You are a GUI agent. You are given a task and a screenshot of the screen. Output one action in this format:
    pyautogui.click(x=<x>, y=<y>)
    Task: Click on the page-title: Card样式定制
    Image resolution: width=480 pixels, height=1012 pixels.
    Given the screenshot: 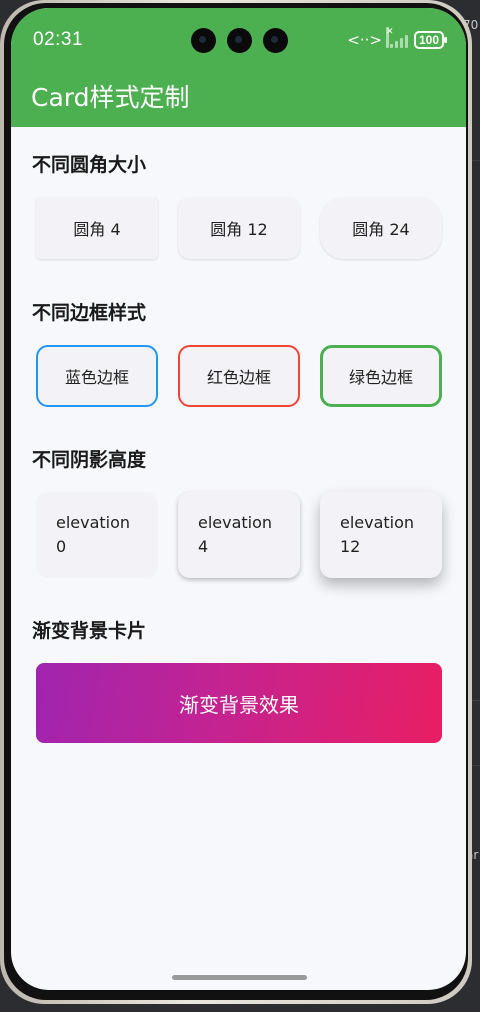 What is the action you would take?
    pyautogui.click(x=110, y=97)
    